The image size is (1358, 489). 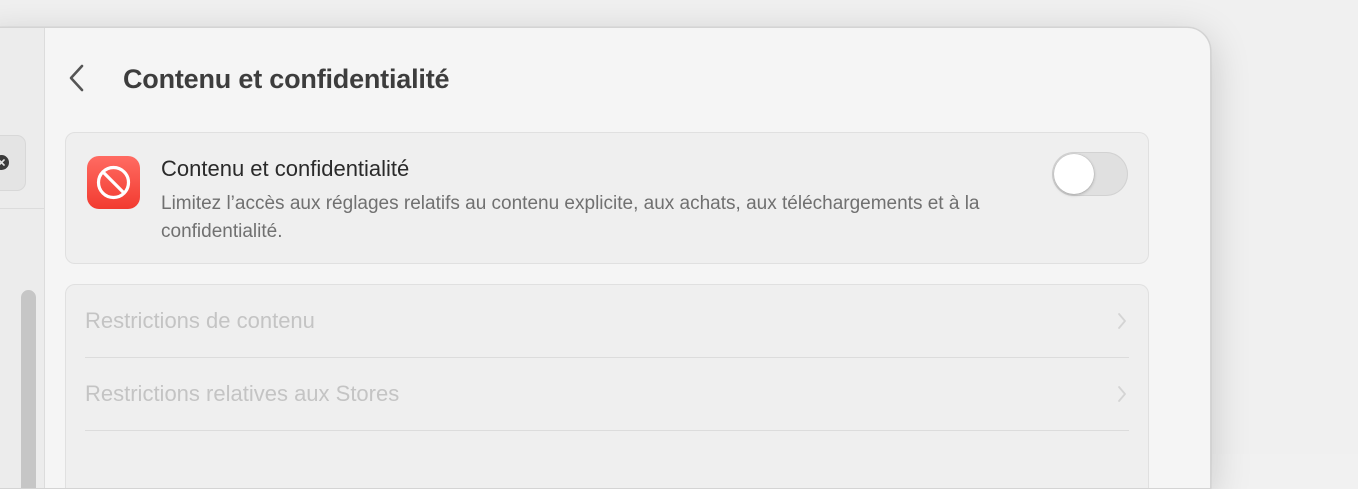 What do you see at coordinates (13, 163) in the screenshot?
I see `sidebar-search-field` at bounding box center [13, 163].